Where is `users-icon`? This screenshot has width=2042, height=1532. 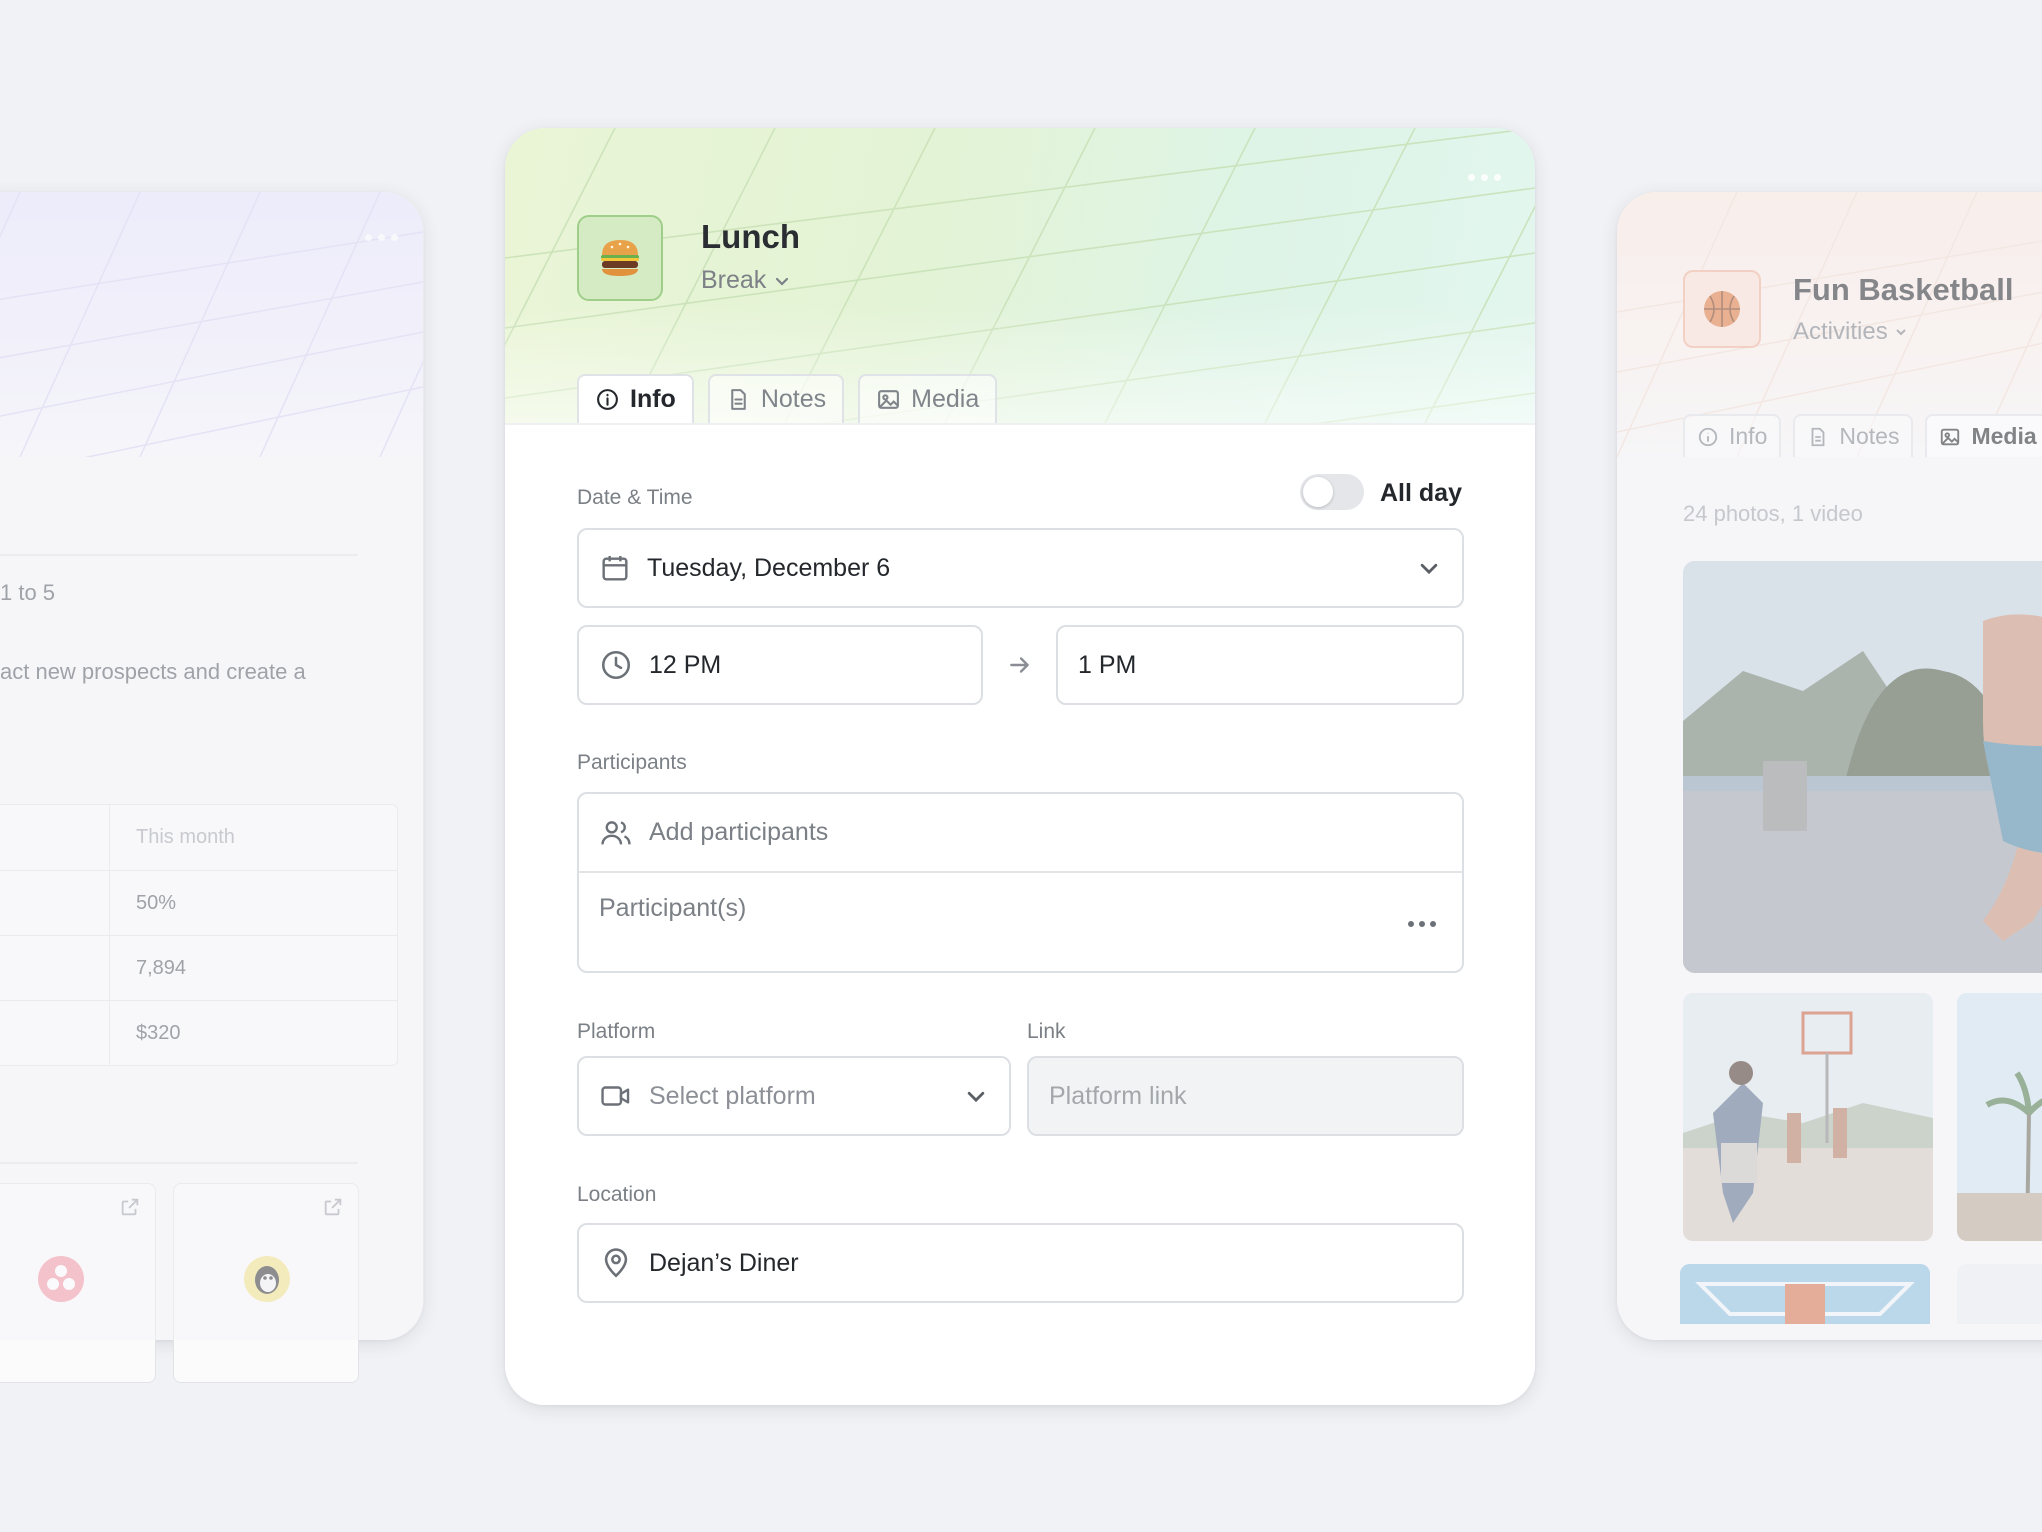
users-icon is located at coordinates (616, 833).